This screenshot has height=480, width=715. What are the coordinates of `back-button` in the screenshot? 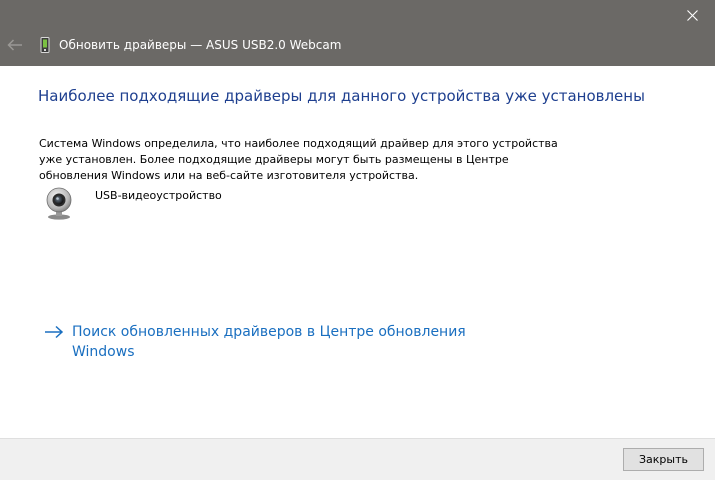 It's located at (15, 45).